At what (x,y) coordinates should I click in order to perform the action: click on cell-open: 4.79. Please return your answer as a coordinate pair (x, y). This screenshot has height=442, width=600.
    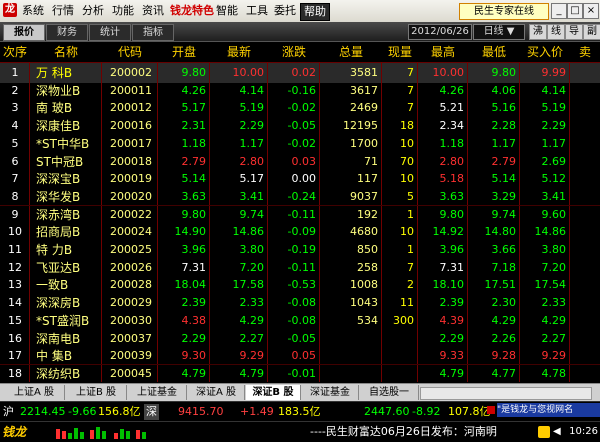
    Looking at the image, I should click on (194, 373).